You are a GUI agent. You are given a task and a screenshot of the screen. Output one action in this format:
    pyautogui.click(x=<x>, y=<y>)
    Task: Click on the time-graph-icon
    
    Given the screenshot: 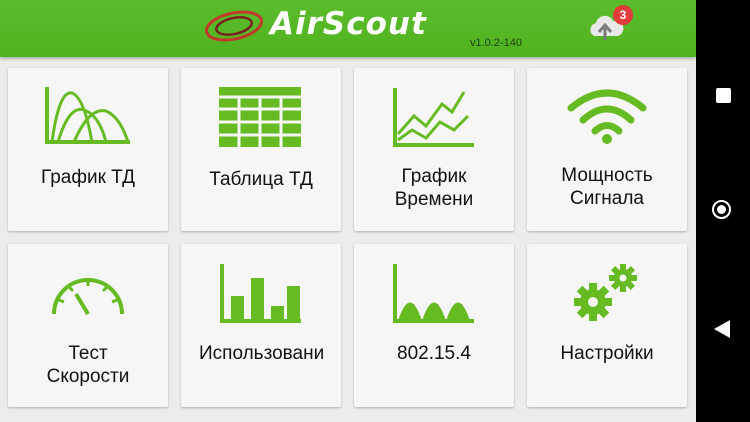 What is the action you would take?
    pyautogui.click(x=433, y=117)
    